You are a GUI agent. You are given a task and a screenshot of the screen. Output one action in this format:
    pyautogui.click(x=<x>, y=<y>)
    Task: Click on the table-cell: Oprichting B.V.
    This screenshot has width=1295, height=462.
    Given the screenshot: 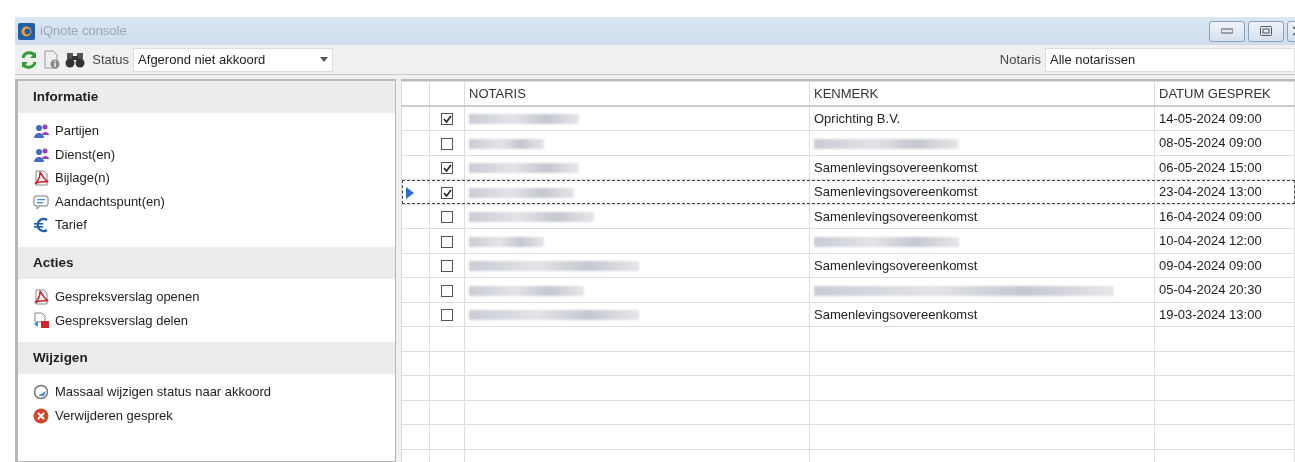 What is the action you would take?
    pyautogui.click(x=857, y=118)
    